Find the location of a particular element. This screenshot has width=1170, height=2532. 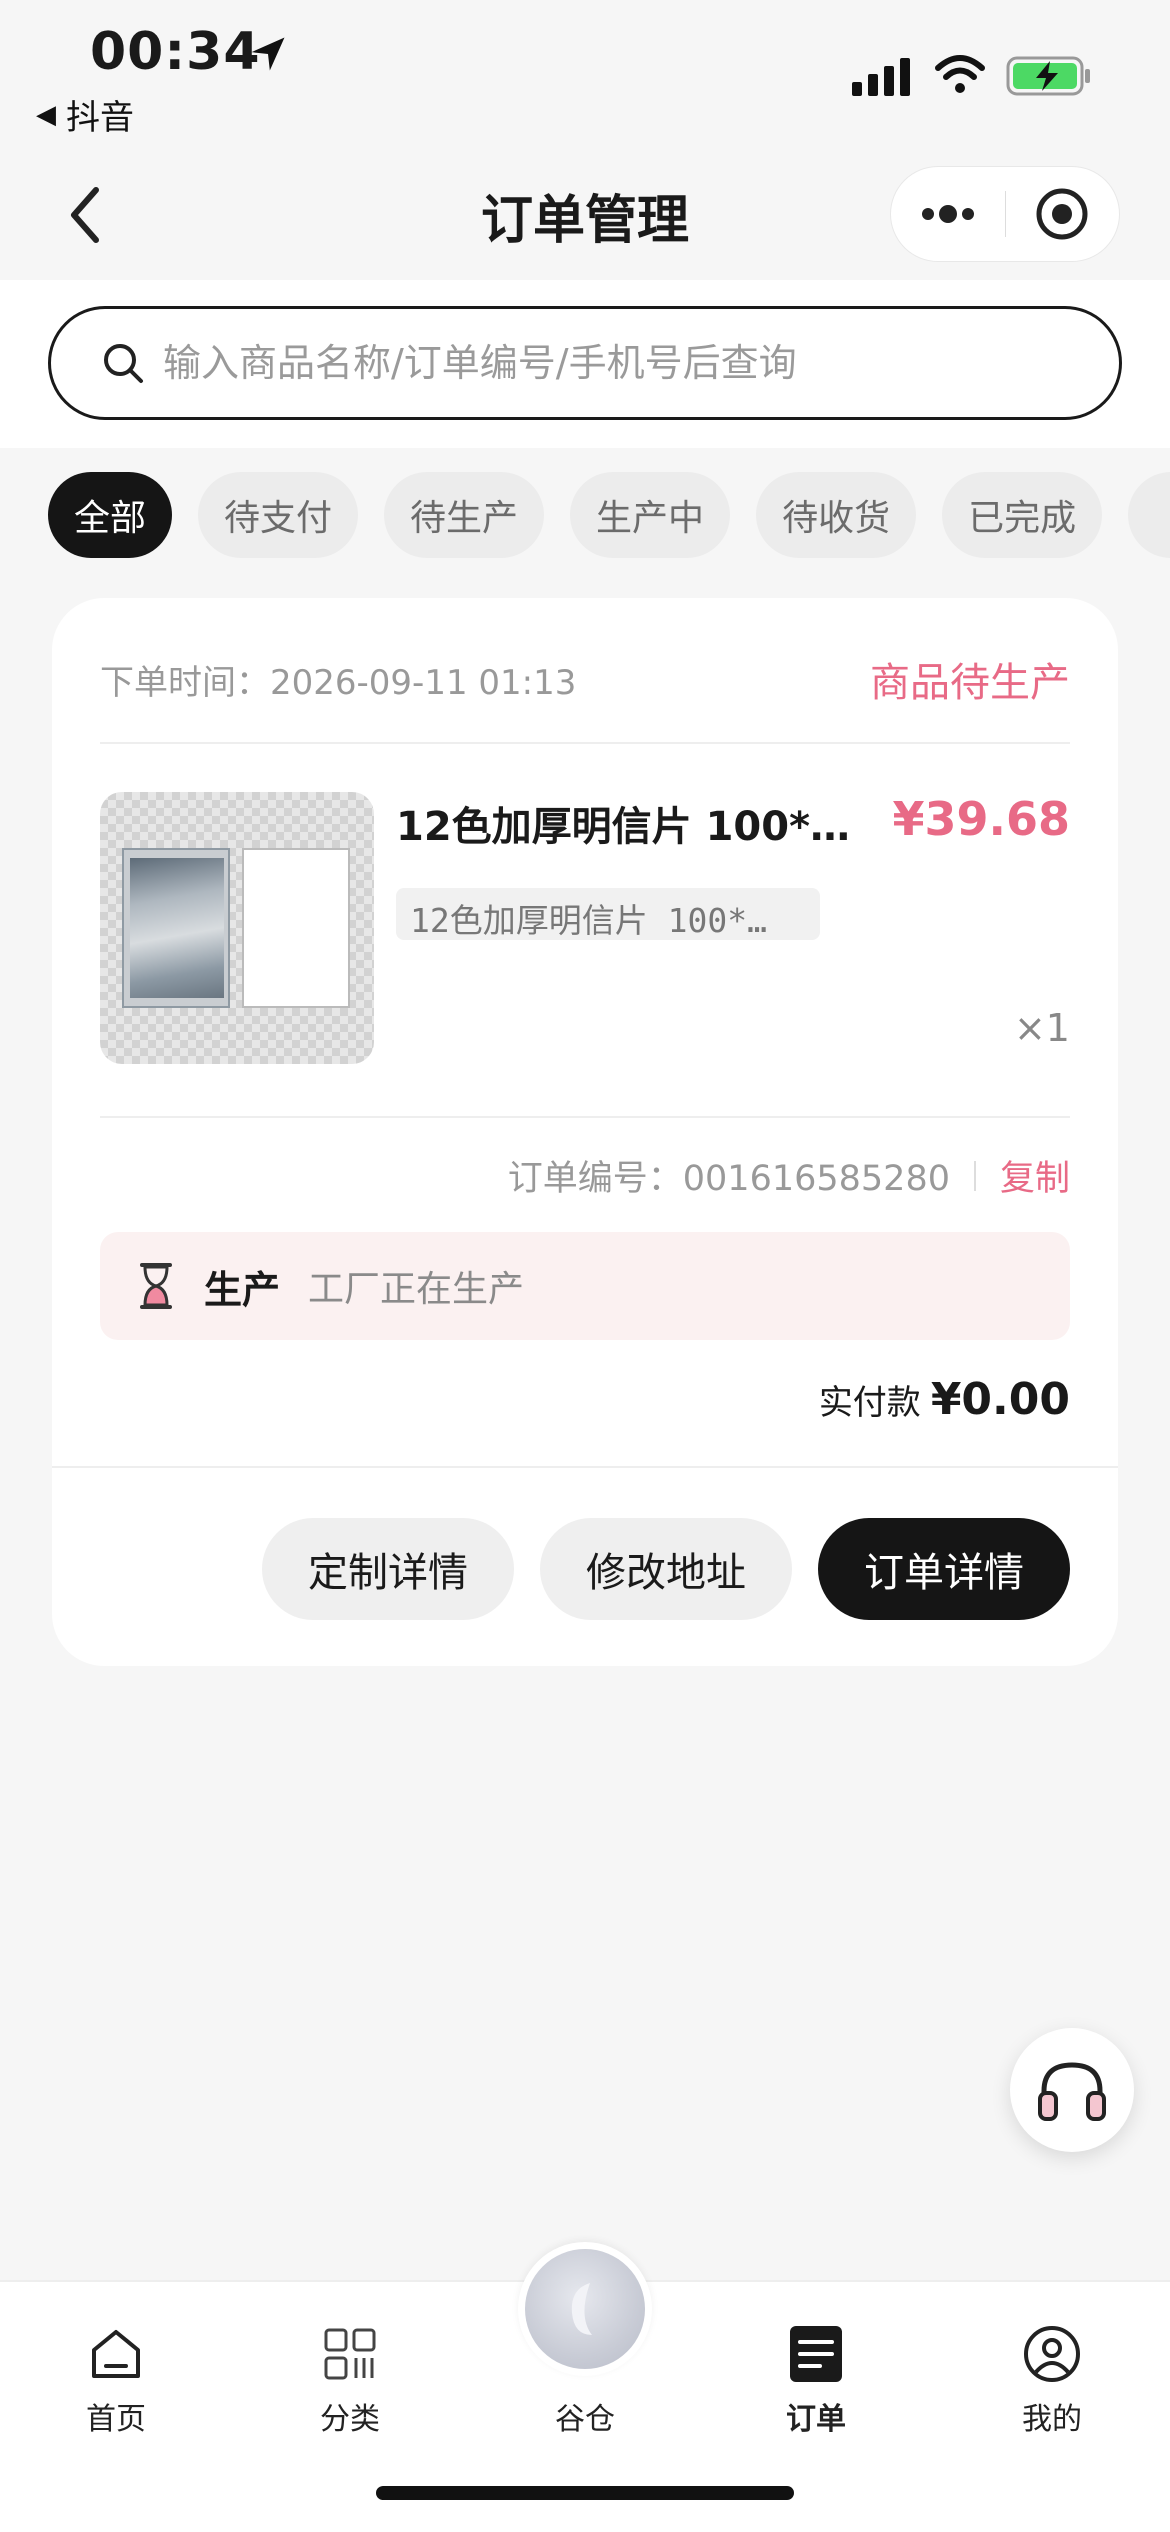

tabbar-mine: 我的 is located at coordinates (1052, 2381).